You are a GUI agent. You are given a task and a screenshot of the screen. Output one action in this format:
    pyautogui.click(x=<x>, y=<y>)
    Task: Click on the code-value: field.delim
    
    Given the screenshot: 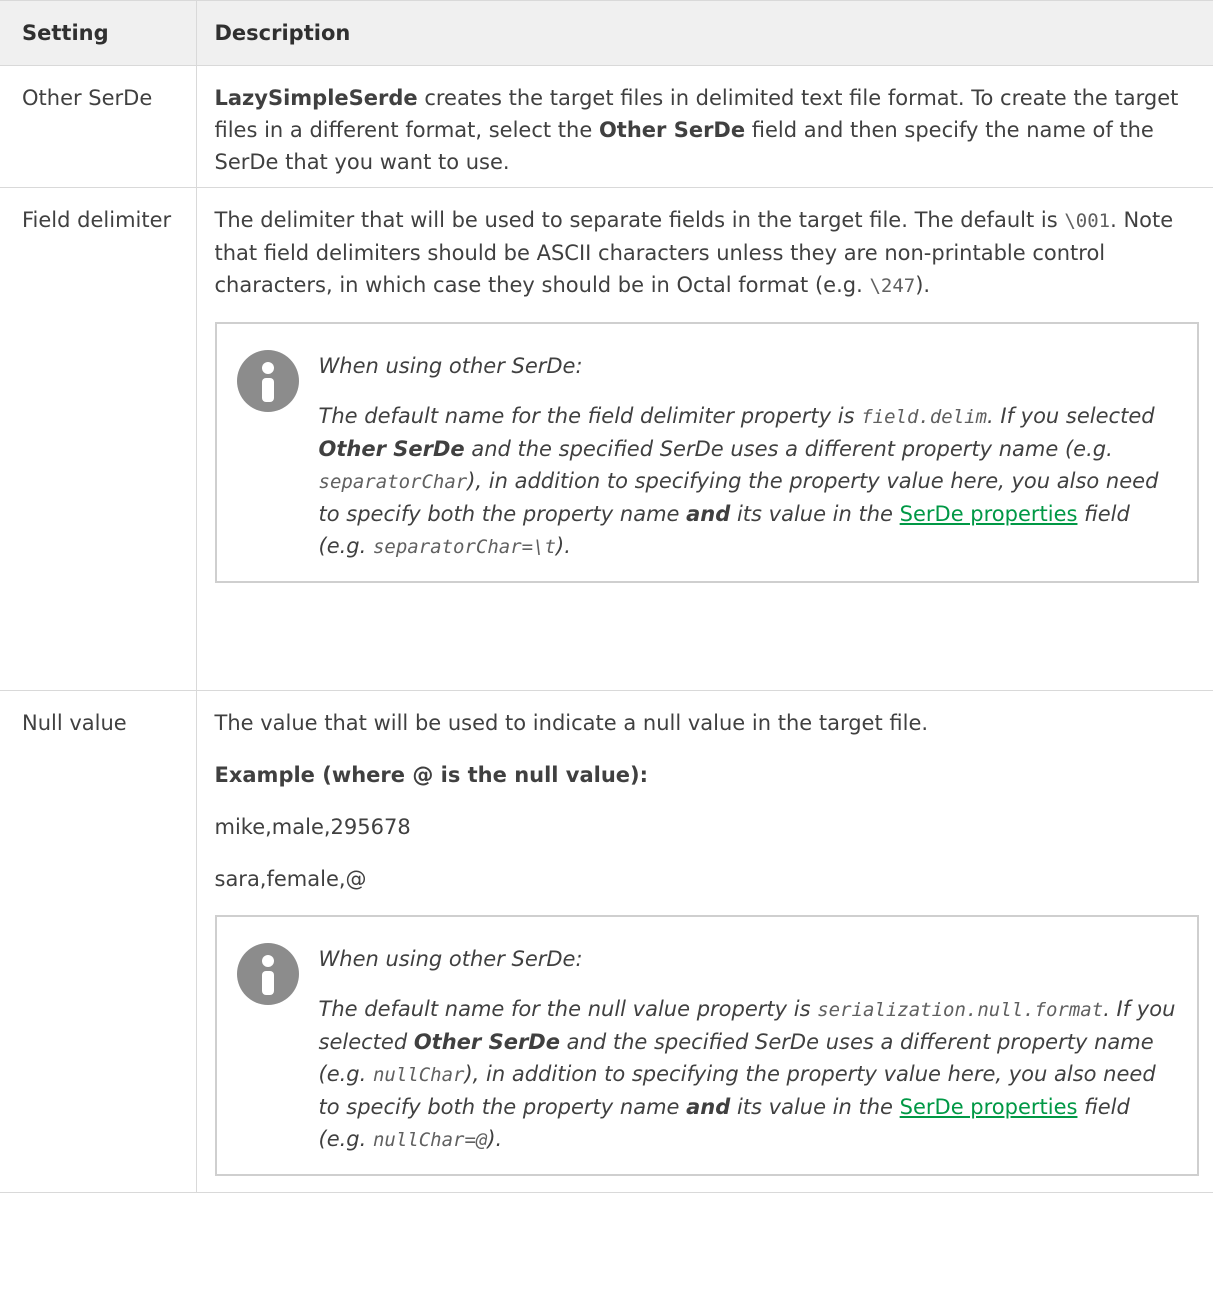 What is the action you would take?
    pyautogui.click(x=924, y=417)
    